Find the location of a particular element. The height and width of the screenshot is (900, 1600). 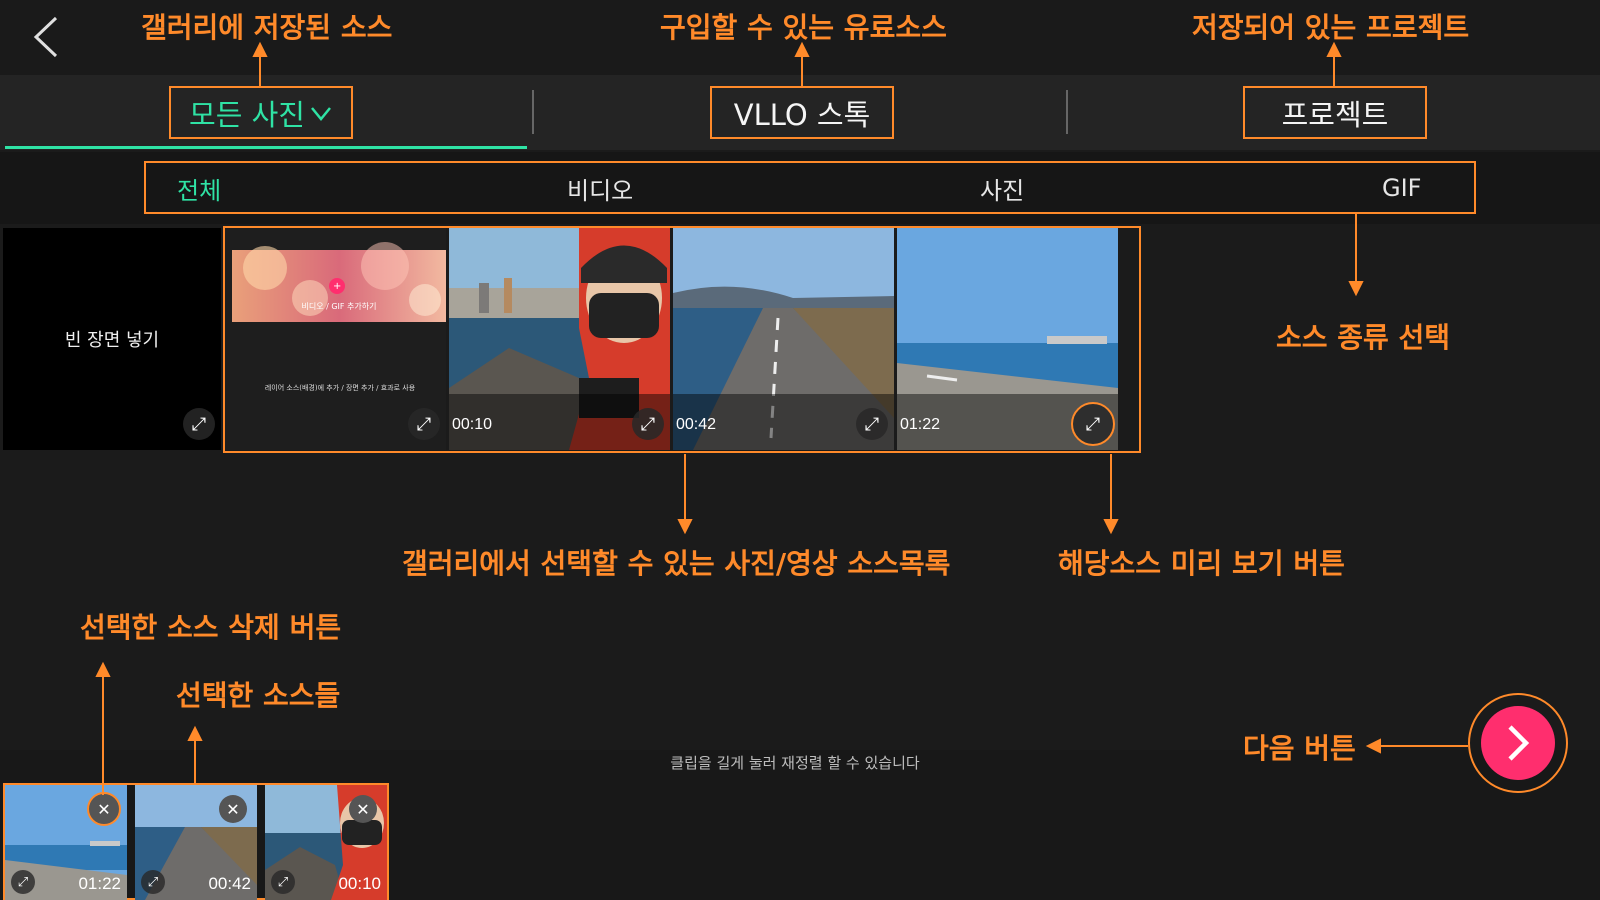

gallery-item-video-2: 00:42 ⤢ is located at coordinates (783, 339).